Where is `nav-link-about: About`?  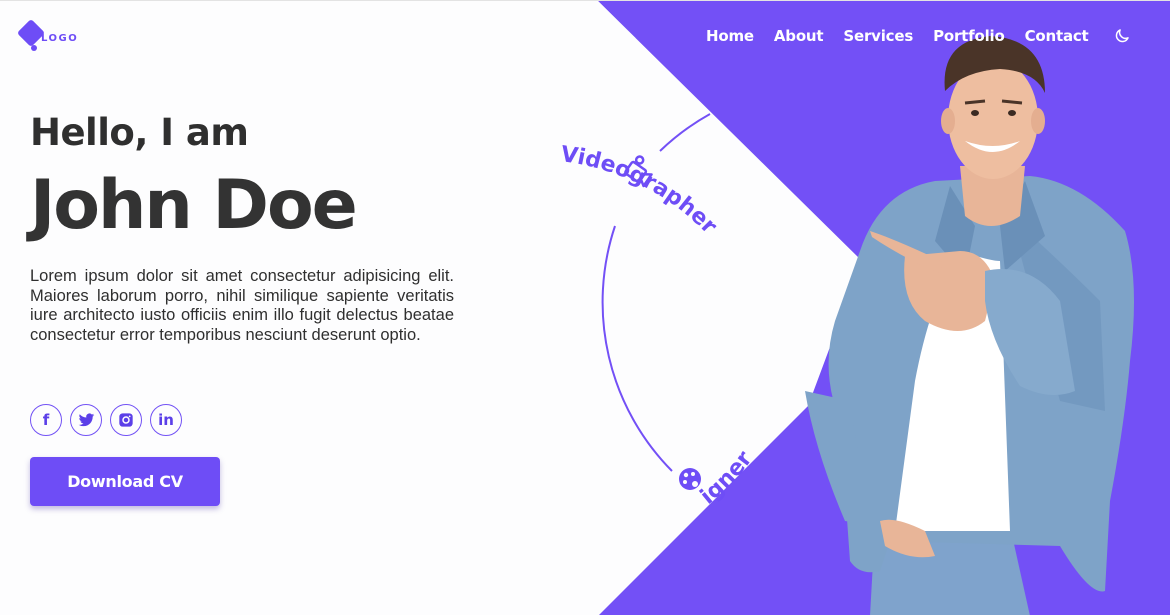 nav-link-about: About is located at coordinates (799, 36).